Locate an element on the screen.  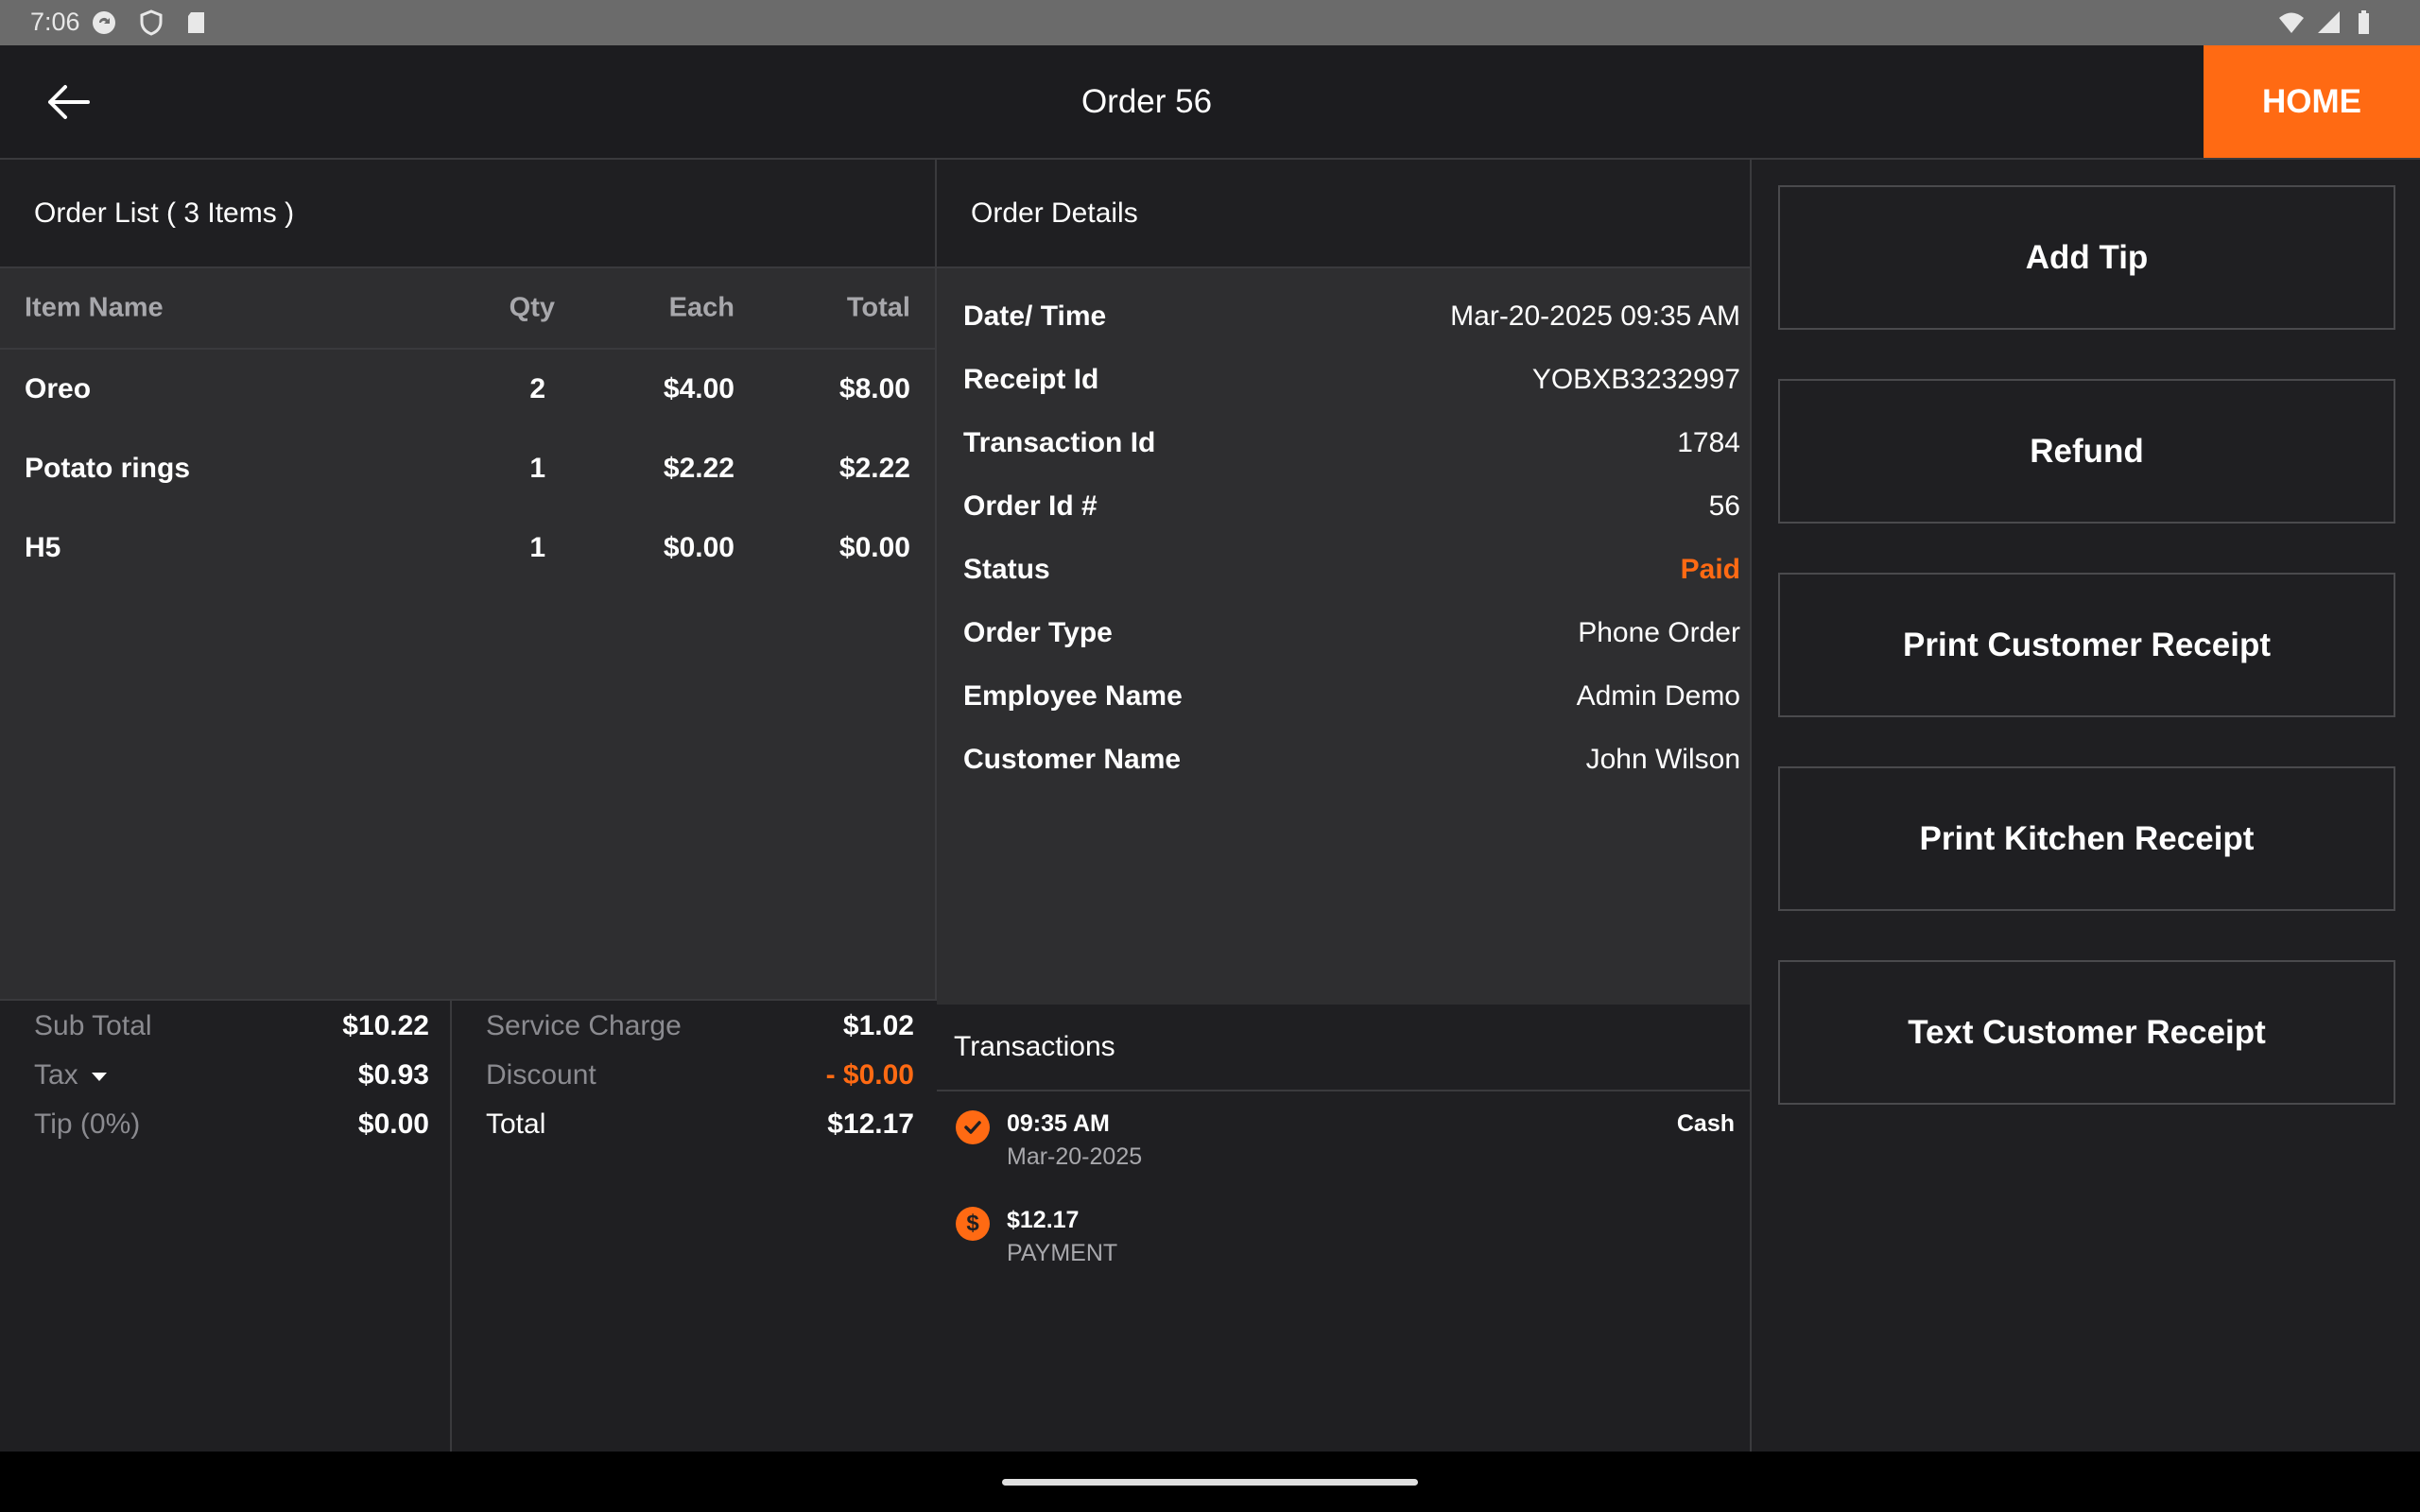
status-time: 7:06 is located at coordinates (55, 22).